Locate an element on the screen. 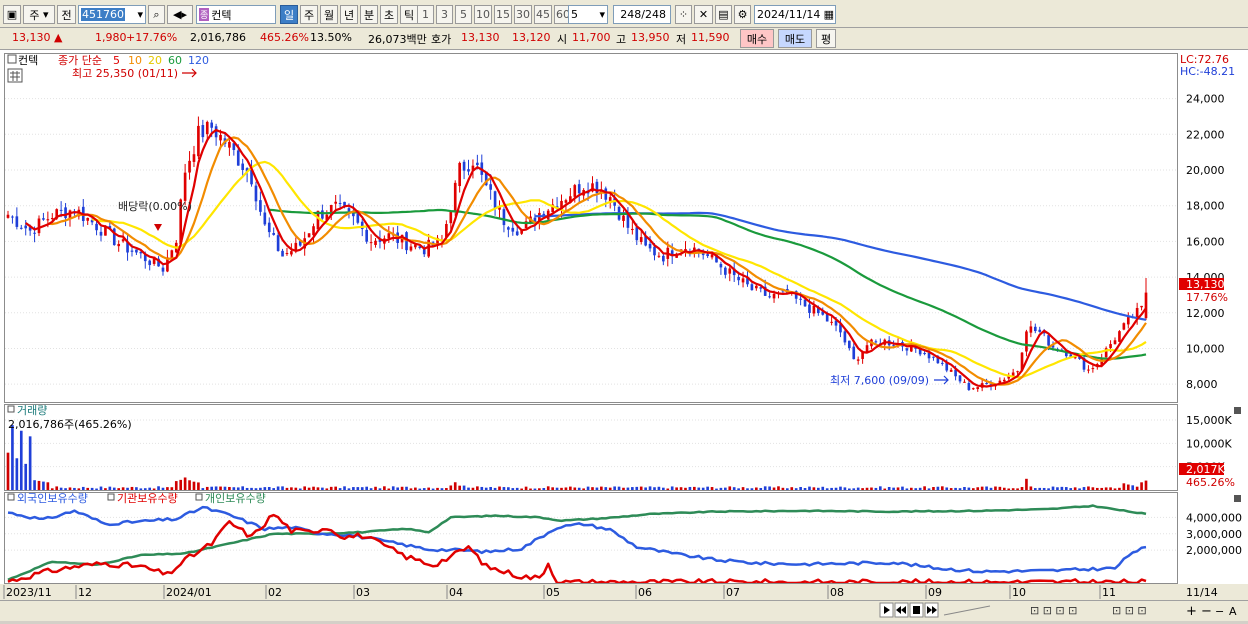 Image resolution: width=1248 pixels, height=624 pixels. plus-icon: + is located at coordinates (1191, 611).